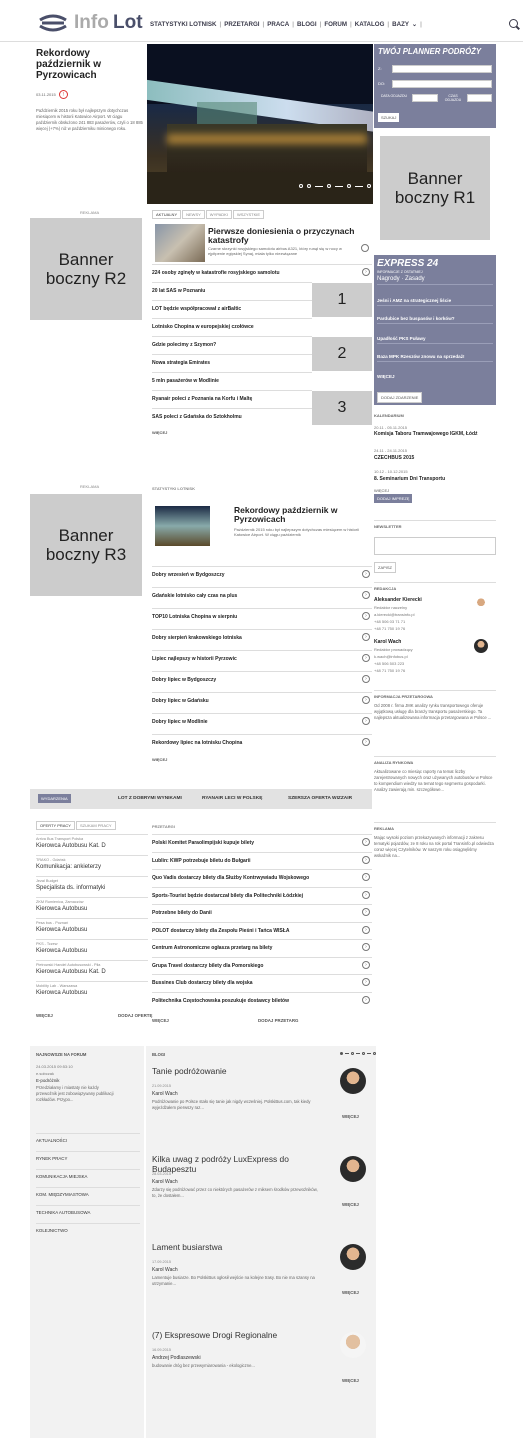 The height and width of the screenshot is (1448, 523). I want to click on express-more-link: WIĘCEJ, so click(435, 377).